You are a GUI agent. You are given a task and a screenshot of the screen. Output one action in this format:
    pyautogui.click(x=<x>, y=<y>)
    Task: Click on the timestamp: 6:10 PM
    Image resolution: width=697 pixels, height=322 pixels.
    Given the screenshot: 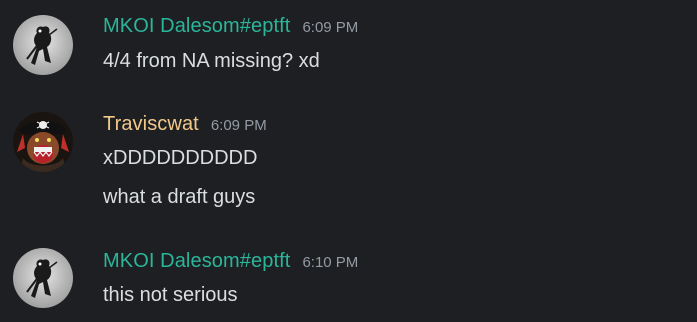 What is the action you would take?
    pyautogui.click(x=330, y=262)
    